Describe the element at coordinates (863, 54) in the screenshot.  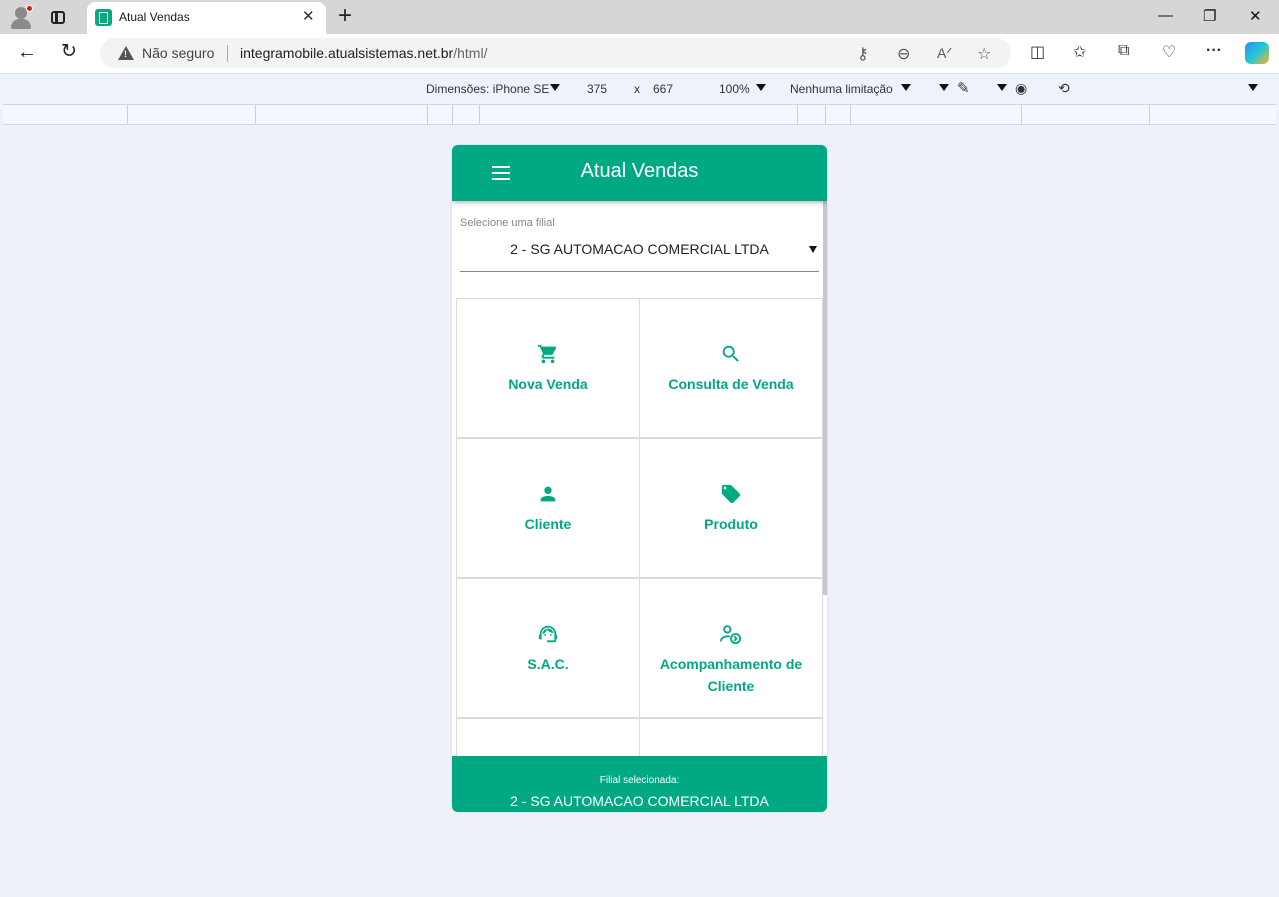
I see `key-icon: ⚷` at that location.